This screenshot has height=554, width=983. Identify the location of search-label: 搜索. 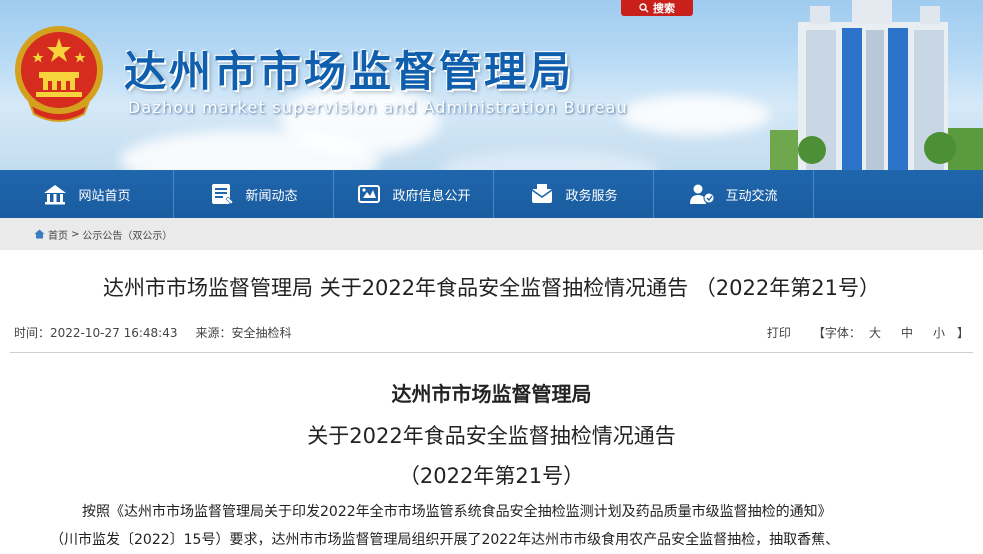
(664, 8).